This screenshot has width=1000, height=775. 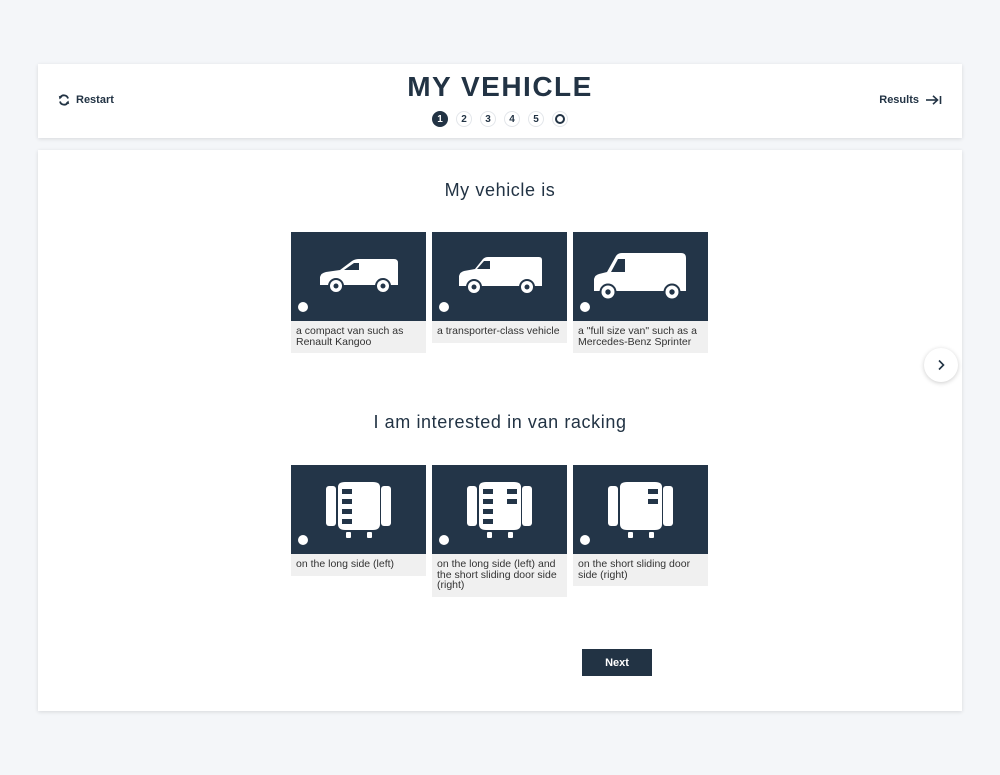 What do you see at coordinates (500, 190) in the screenshot?
I see `question-1-title: My vehicle is` at bounding box center [500, 190].